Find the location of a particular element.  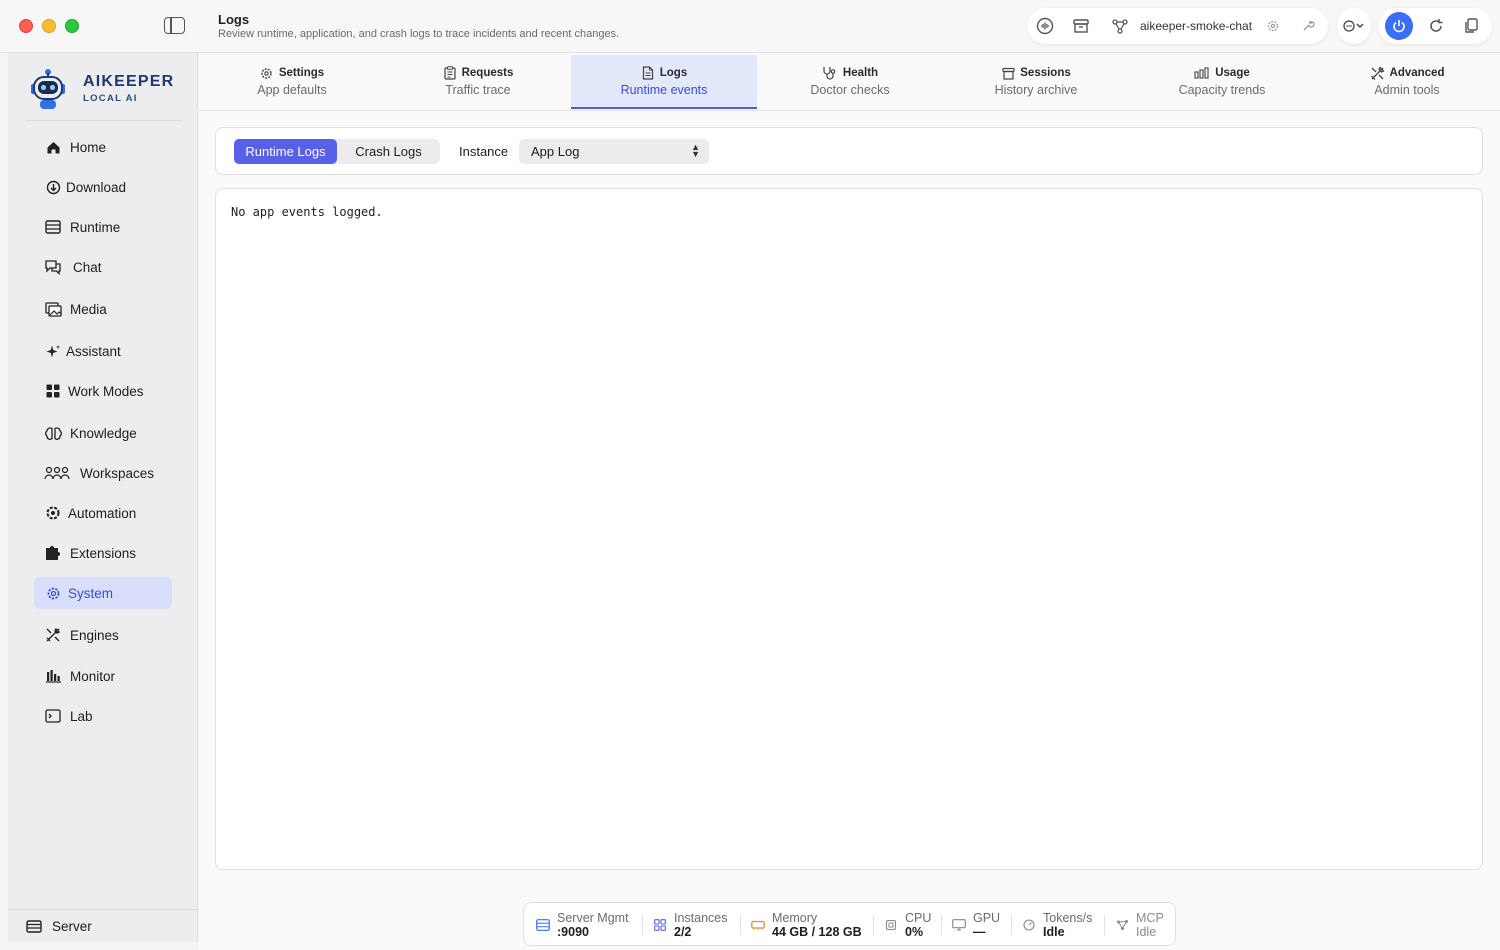

status-label: Server Mgmt is located at coordinates (593, 917).